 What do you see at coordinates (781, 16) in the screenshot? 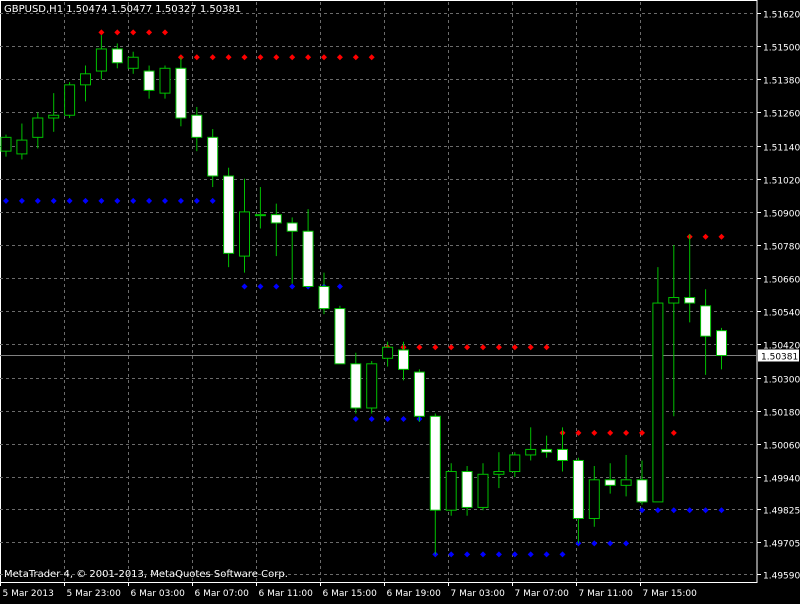
I see `price-tick-label: 1.51620` at bounding box center [781, 16].